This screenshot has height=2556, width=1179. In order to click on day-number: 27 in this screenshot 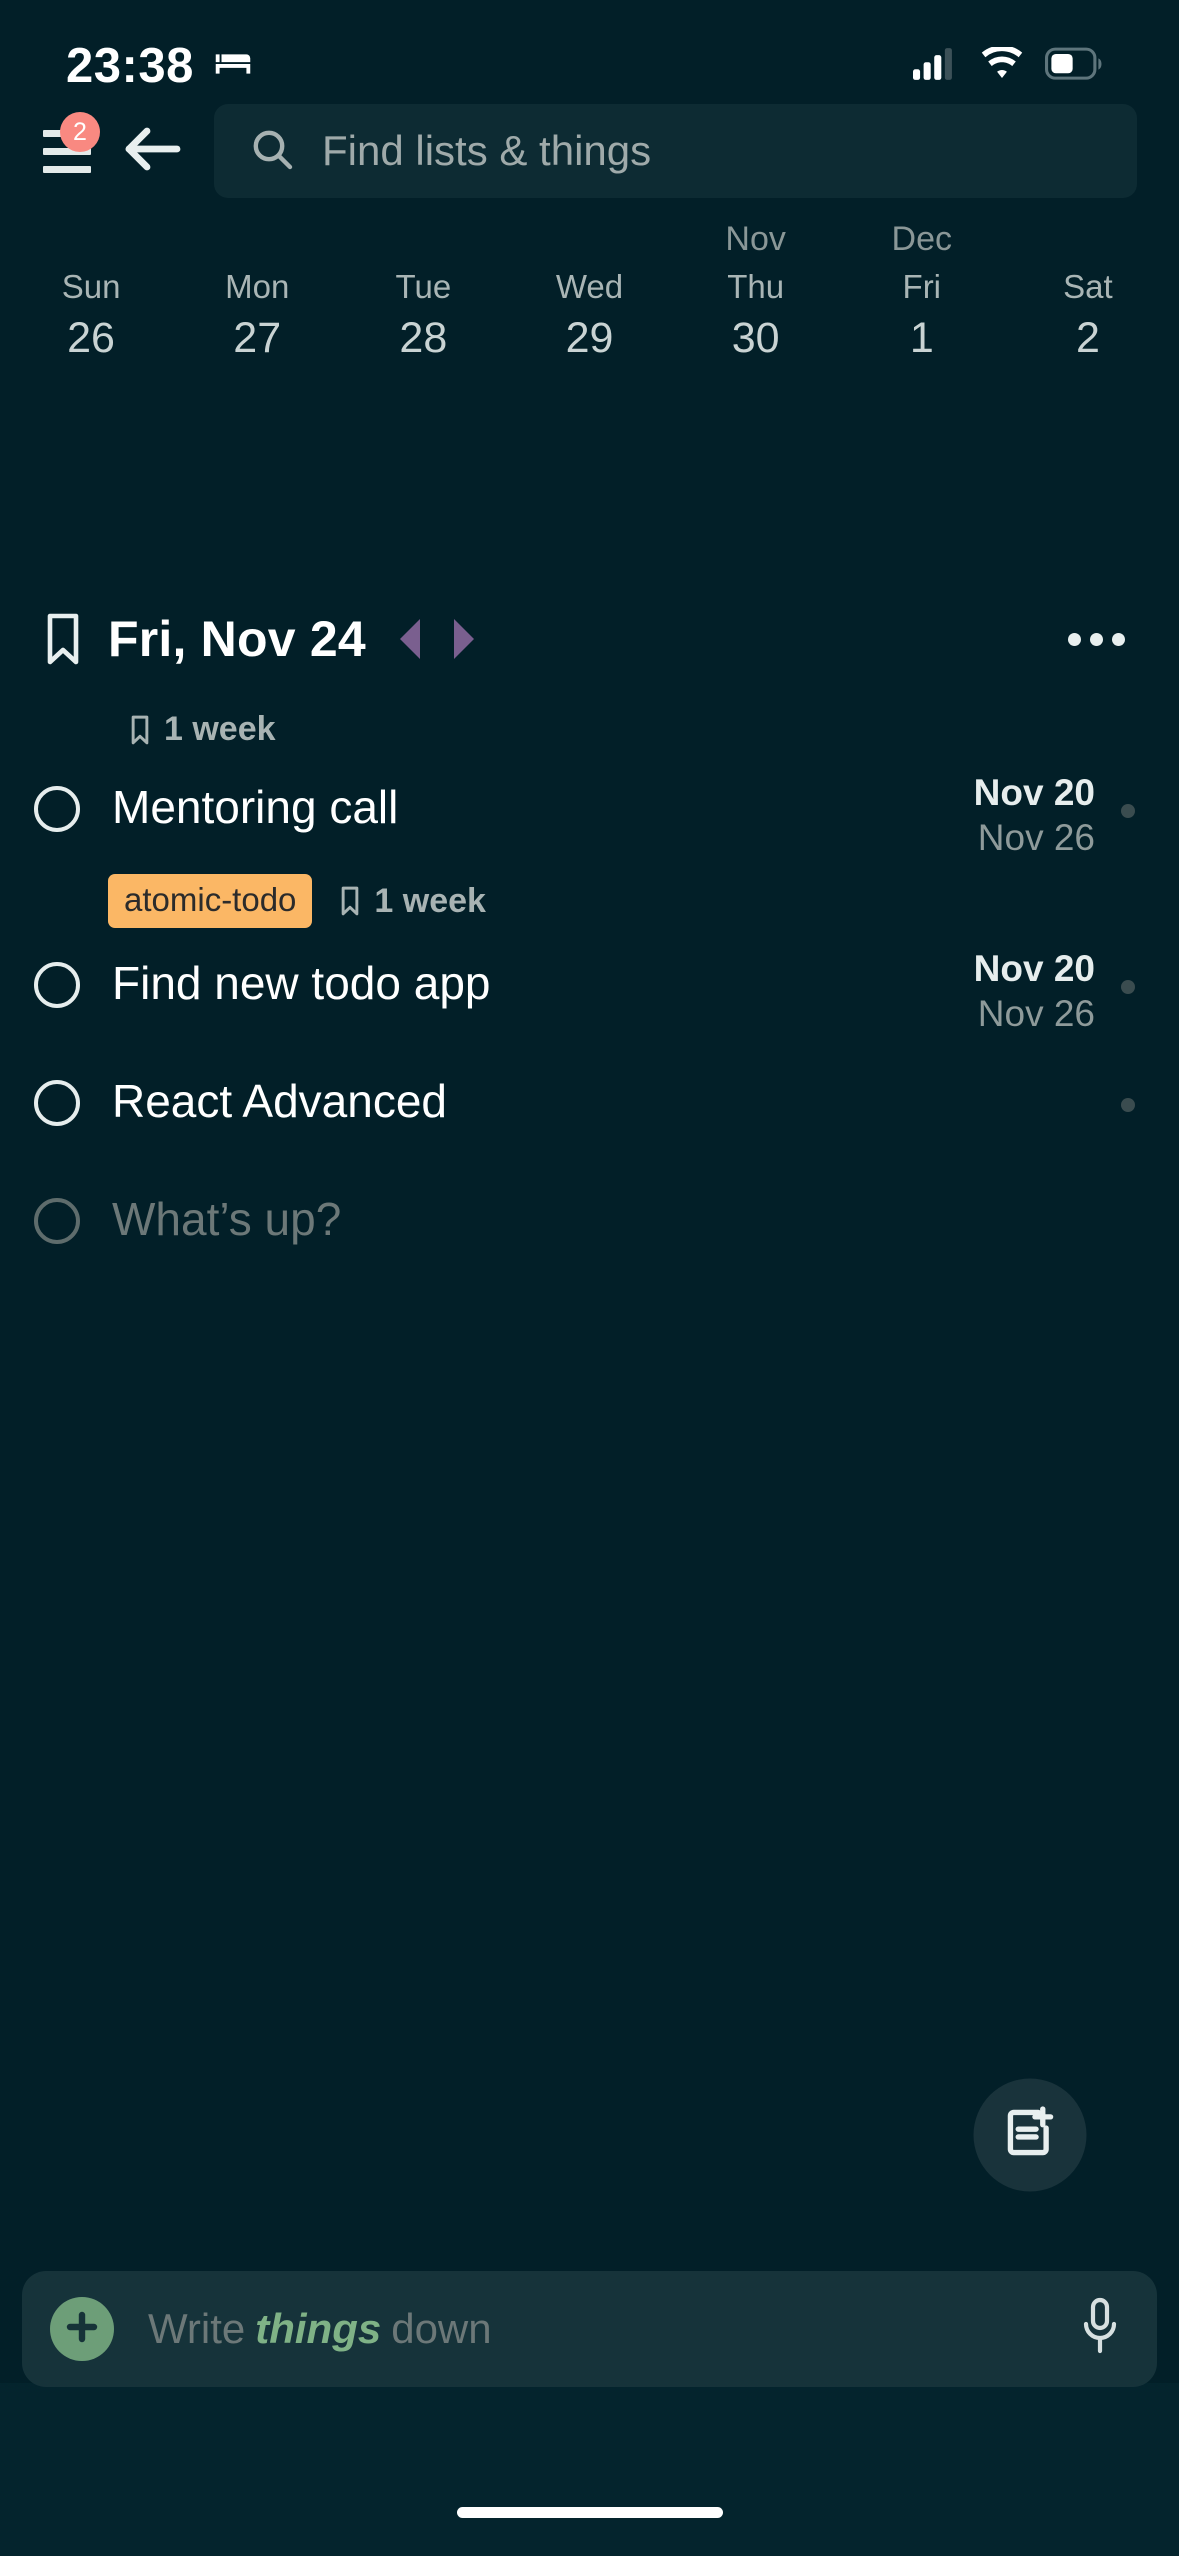, I will do `click(257, 338)`.